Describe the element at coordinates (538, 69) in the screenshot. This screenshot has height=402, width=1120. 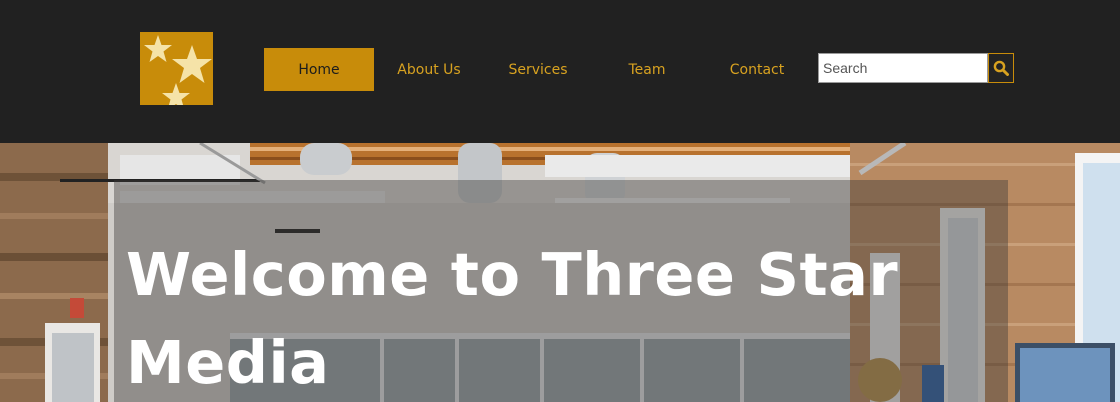
I see `nav-services: Services` at that location.